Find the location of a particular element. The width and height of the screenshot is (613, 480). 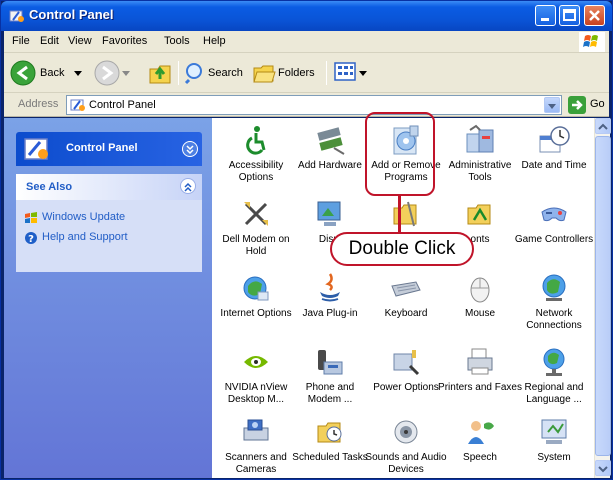

scroll-down-button is located at coordinates (603, 468).